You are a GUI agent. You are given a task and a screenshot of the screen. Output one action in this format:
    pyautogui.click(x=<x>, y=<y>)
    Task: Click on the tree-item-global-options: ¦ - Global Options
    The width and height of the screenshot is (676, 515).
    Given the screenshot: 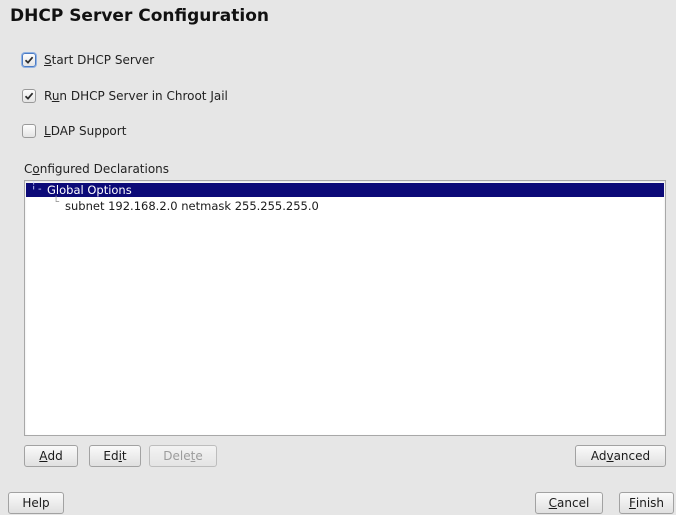 What is the action you would take?
    pyautogui.click(x=345, y=188)
    